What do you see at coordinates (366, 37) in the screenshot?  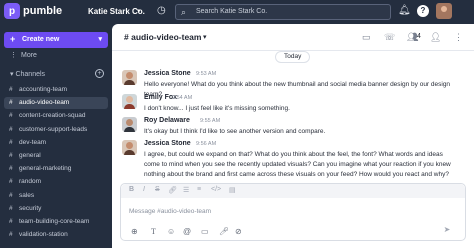 I see `video-call-icon: ▭` at bounding box center [366, 37].